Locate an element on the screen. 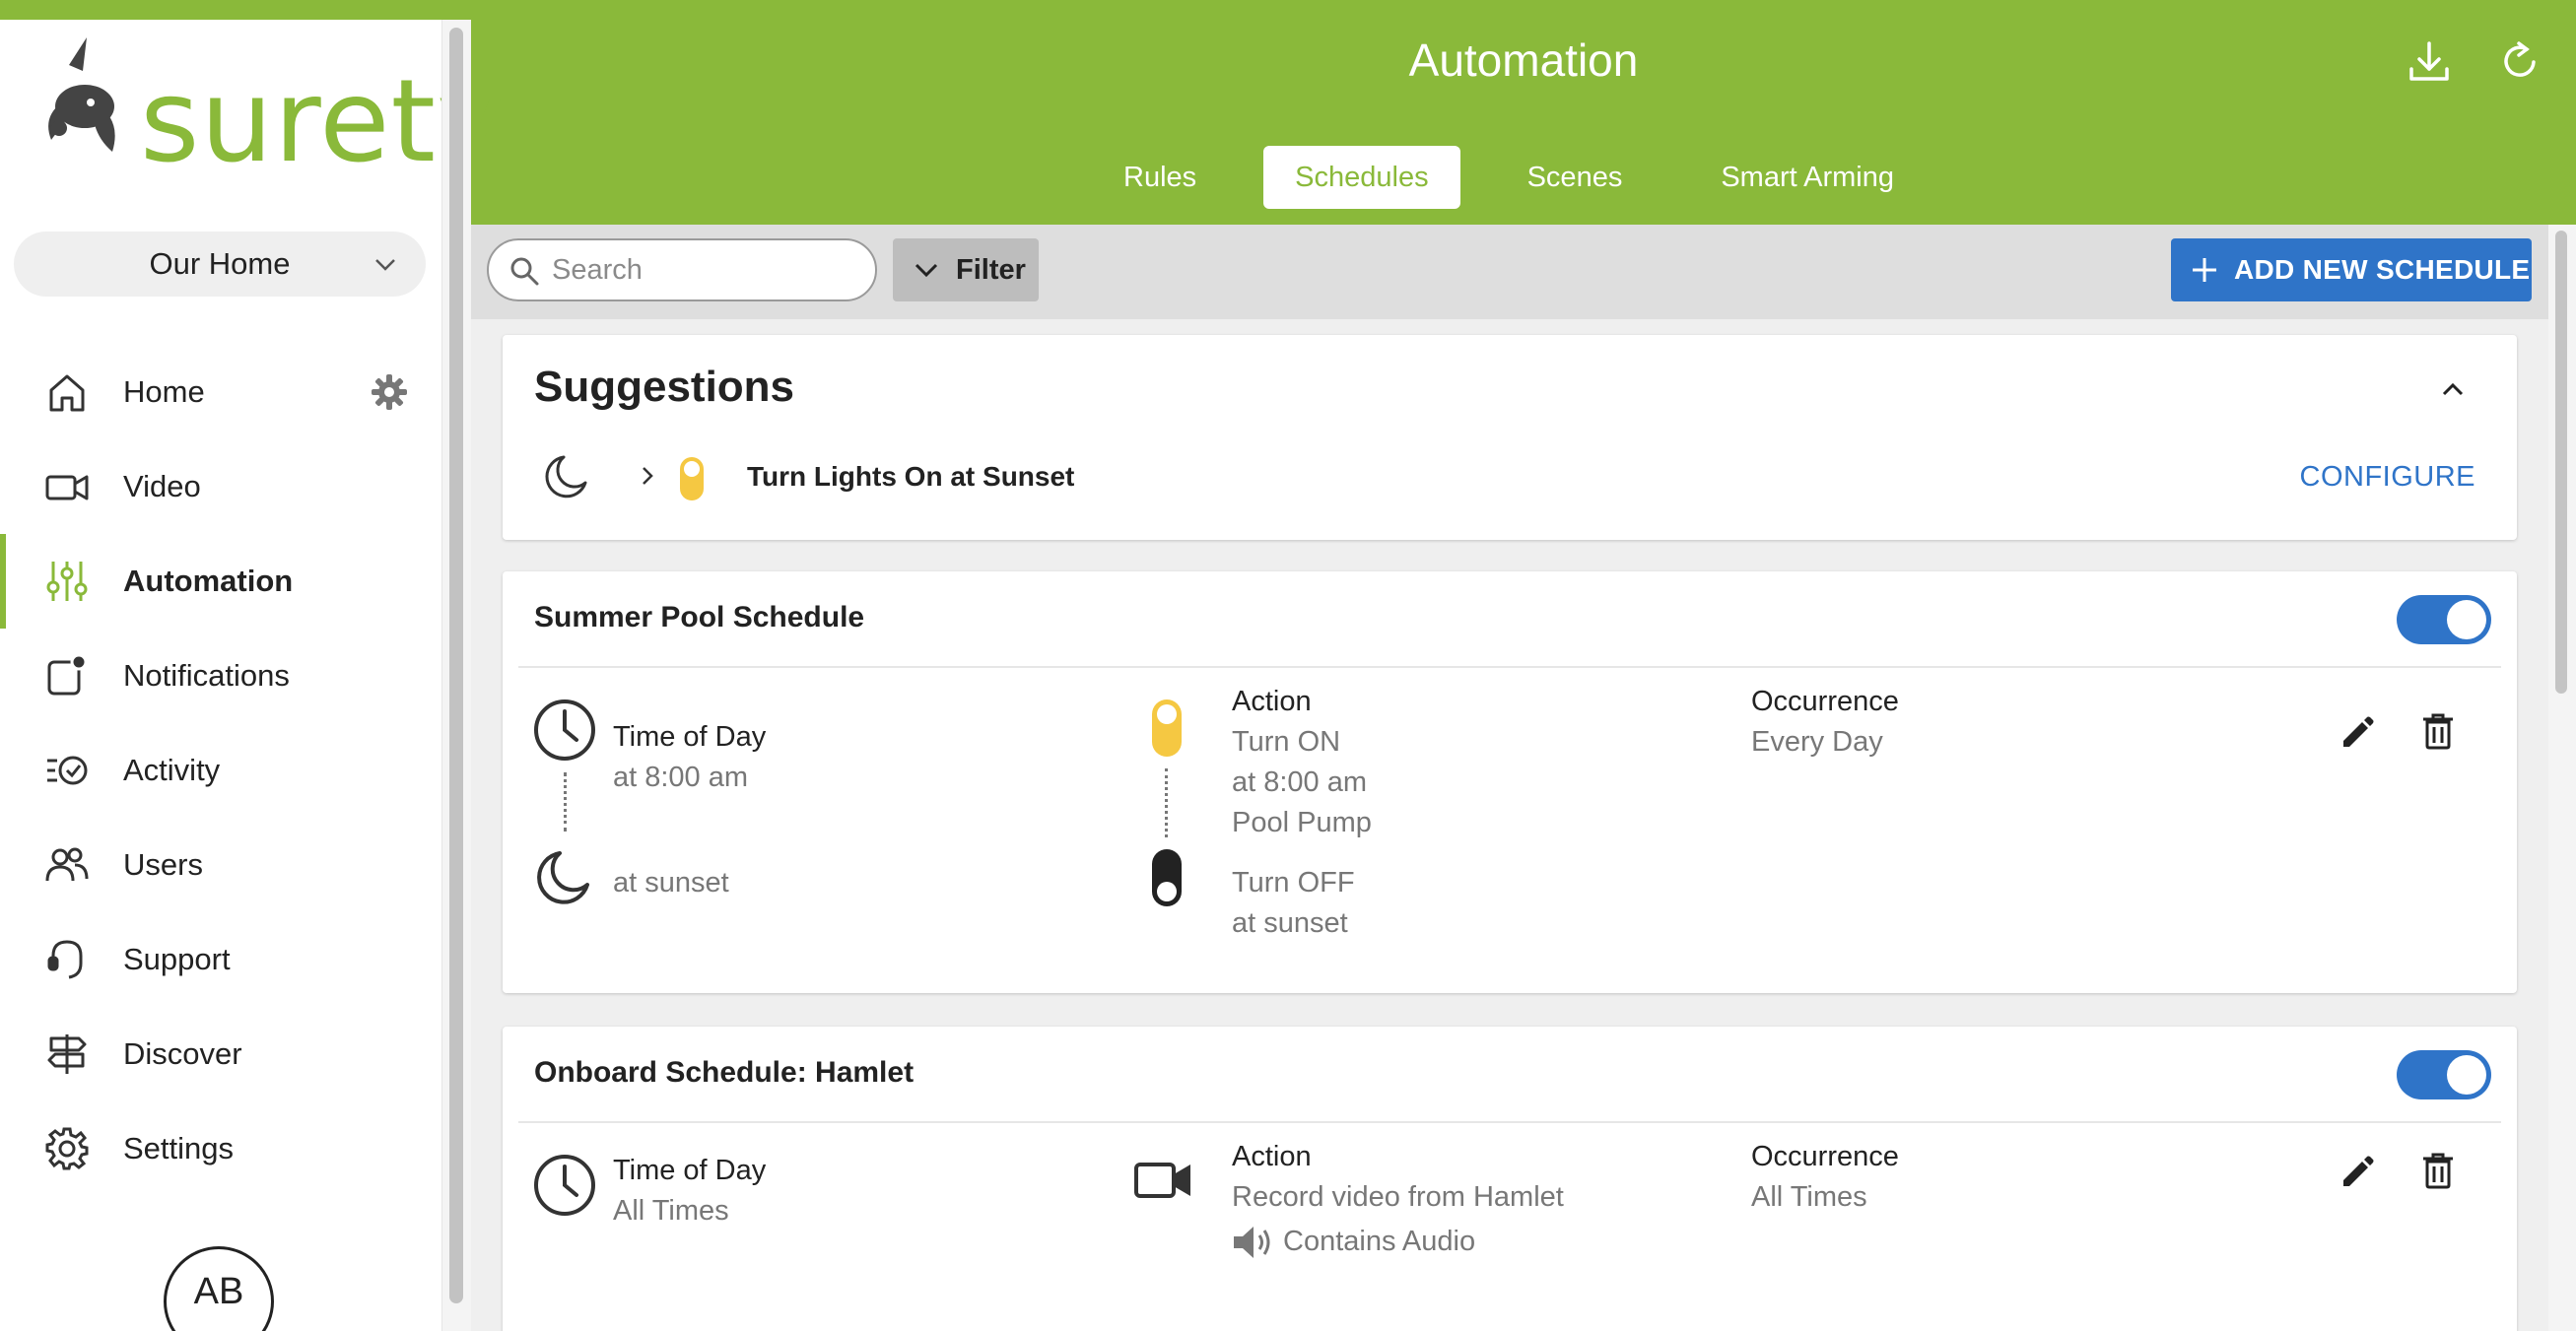  home-settings-gear-icon is located at coordinates (389, 392).